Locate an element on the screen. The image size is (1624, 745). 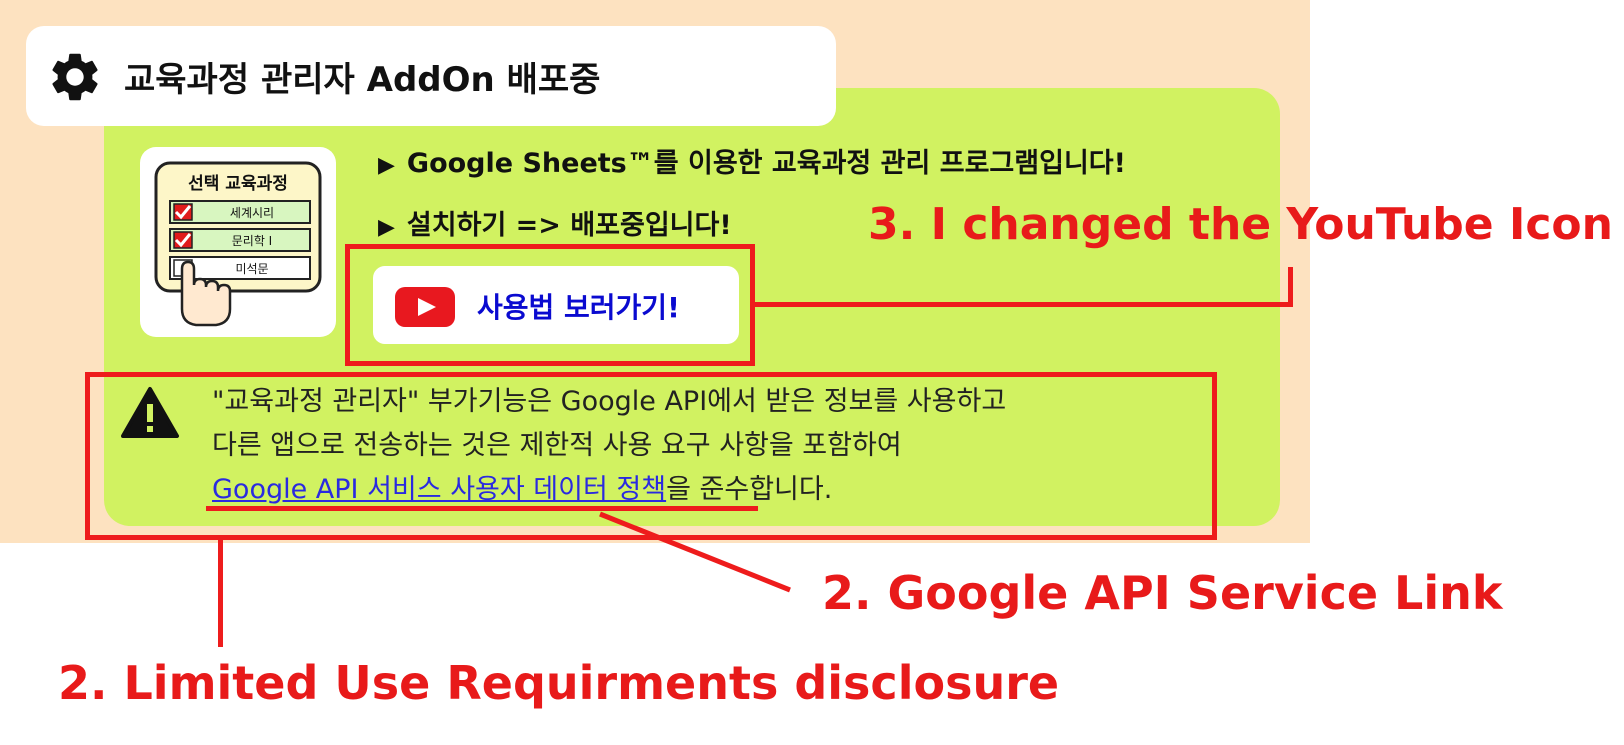
feature-bullet: ▶ Google Sheets™를 이용한 교육과정 관리 프로그램입니다! is located at coordinates (752, 160).